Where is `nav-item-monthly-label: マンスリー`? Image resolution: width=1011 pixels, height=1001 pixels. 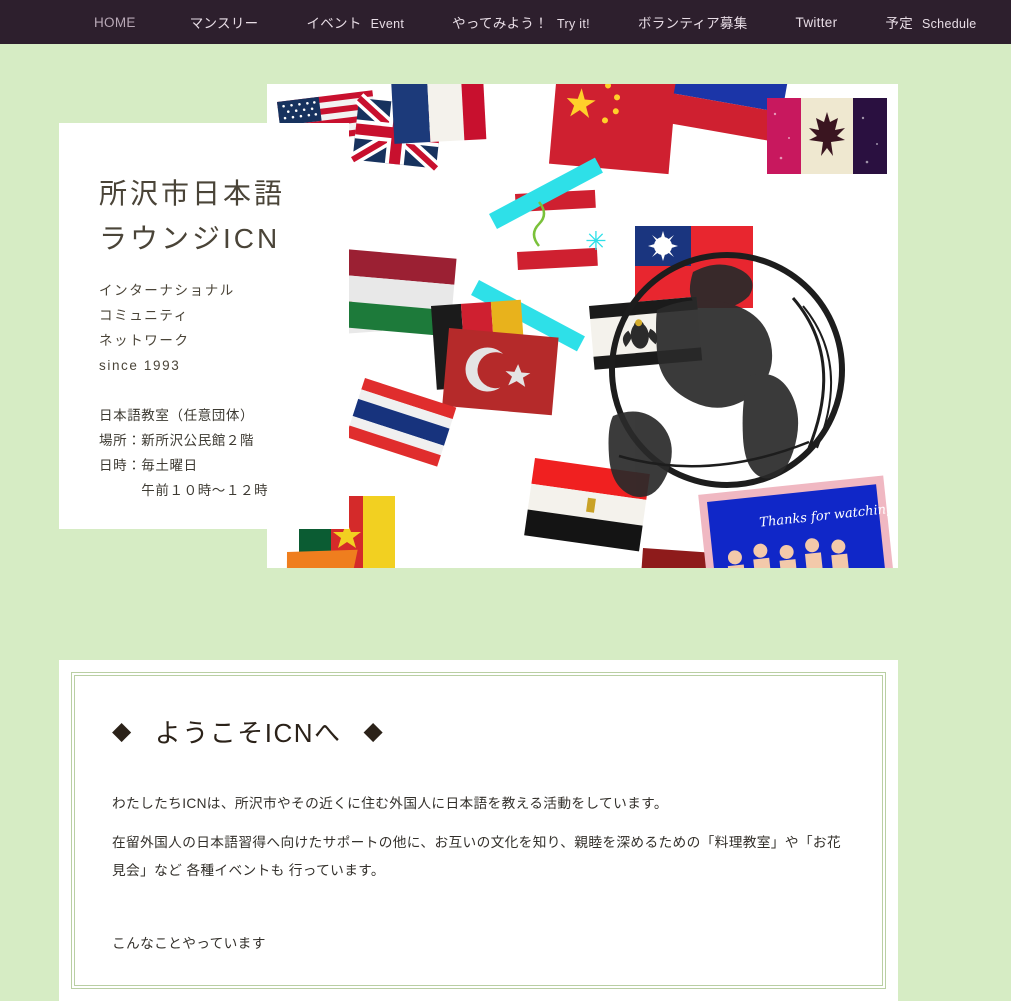 nav-item-monthly-label: マンスリー is located at coordinates (224, 23).